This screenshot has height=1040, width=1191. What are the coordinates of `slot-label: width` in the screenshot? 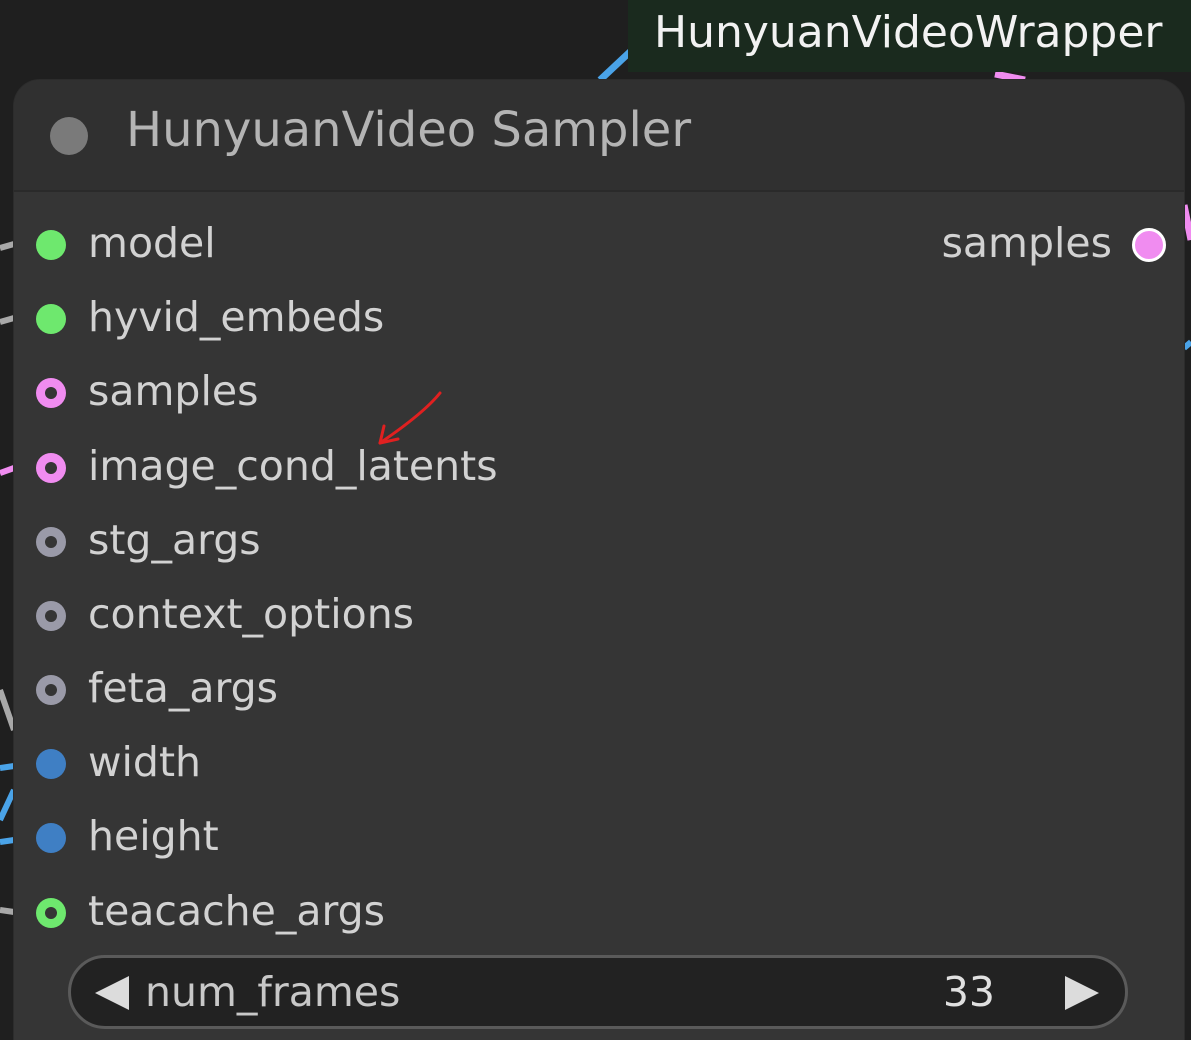 It's located at (145, 762).